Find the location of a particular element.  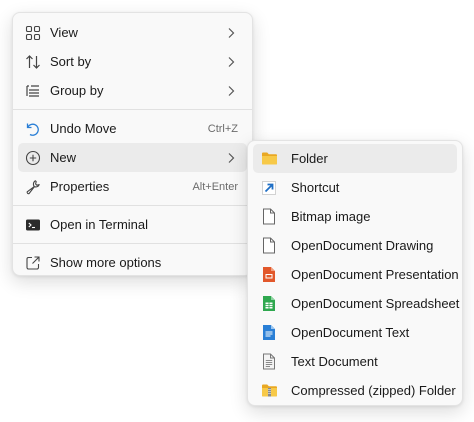

menu-item-properties: Properties Alt+Enter is located at coordinates (132, 186).